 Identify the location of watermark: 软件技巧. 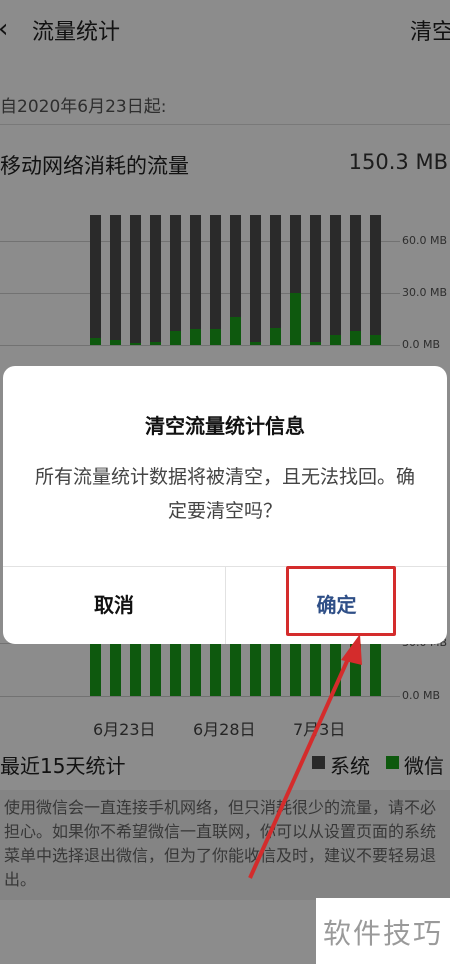
(383, 931).